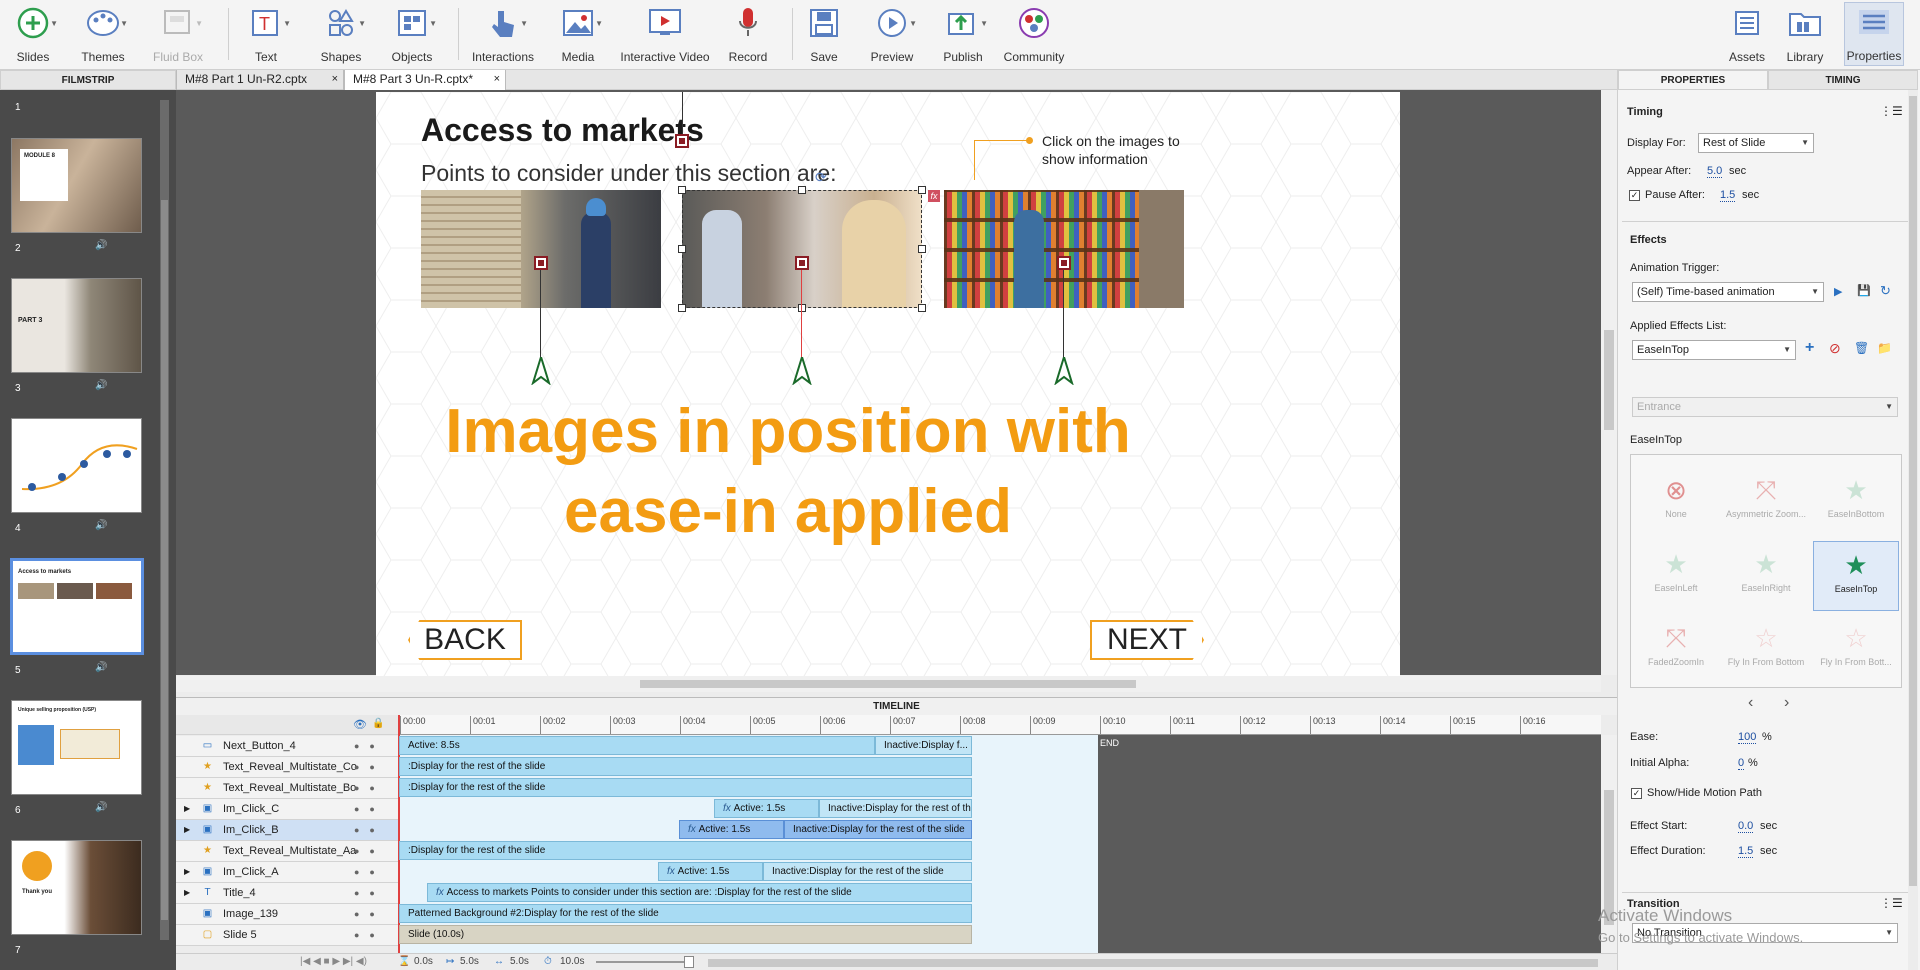 Image resolution: width=1920 pixels, height=970 pixels. Describe the element at coordinates (1835, 348) in the screenshot. I see `disable-effect-icon: ⊘` at that location.